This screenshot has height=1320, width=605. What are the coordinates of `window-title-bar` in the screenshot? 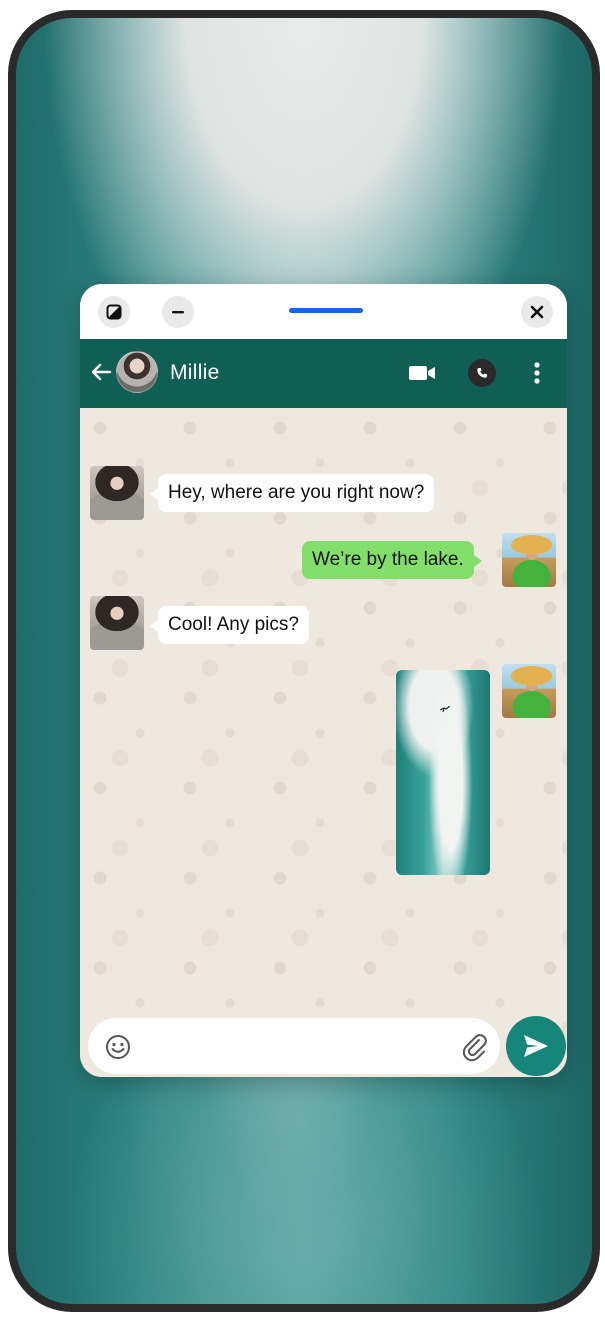 It's located at (323, 311).